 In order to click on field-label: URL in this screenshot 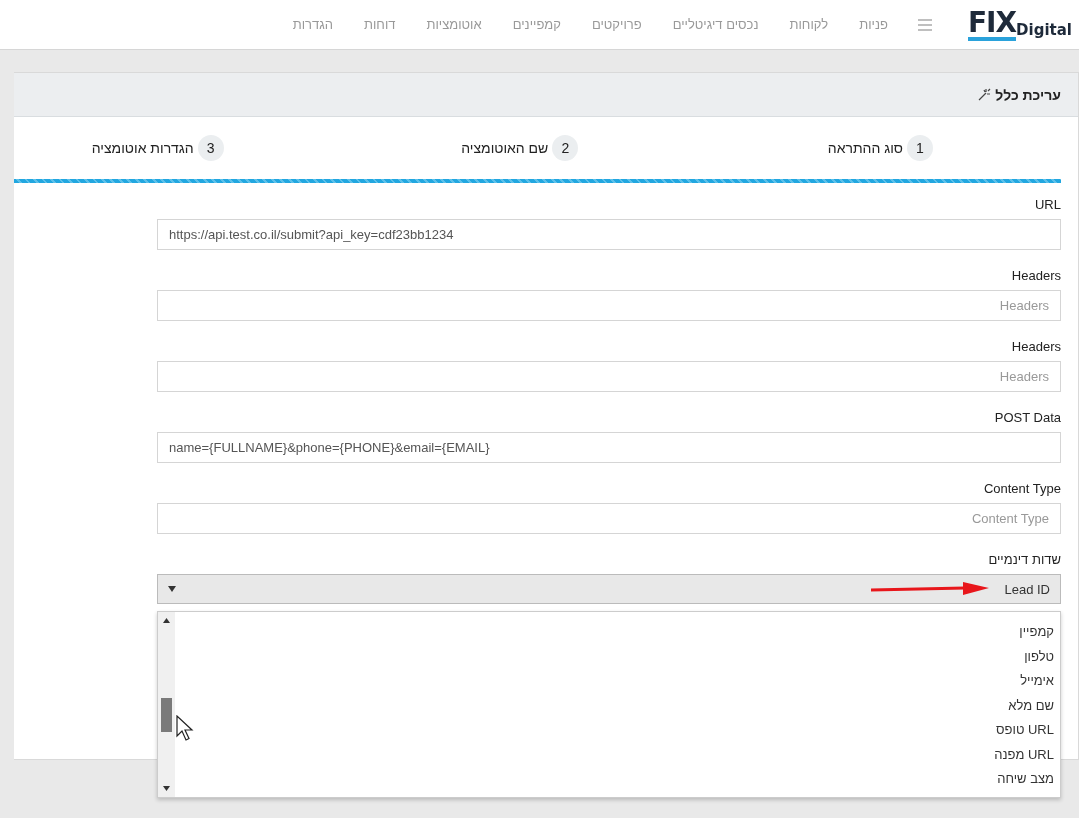, I will do `click(1048, 204)`.